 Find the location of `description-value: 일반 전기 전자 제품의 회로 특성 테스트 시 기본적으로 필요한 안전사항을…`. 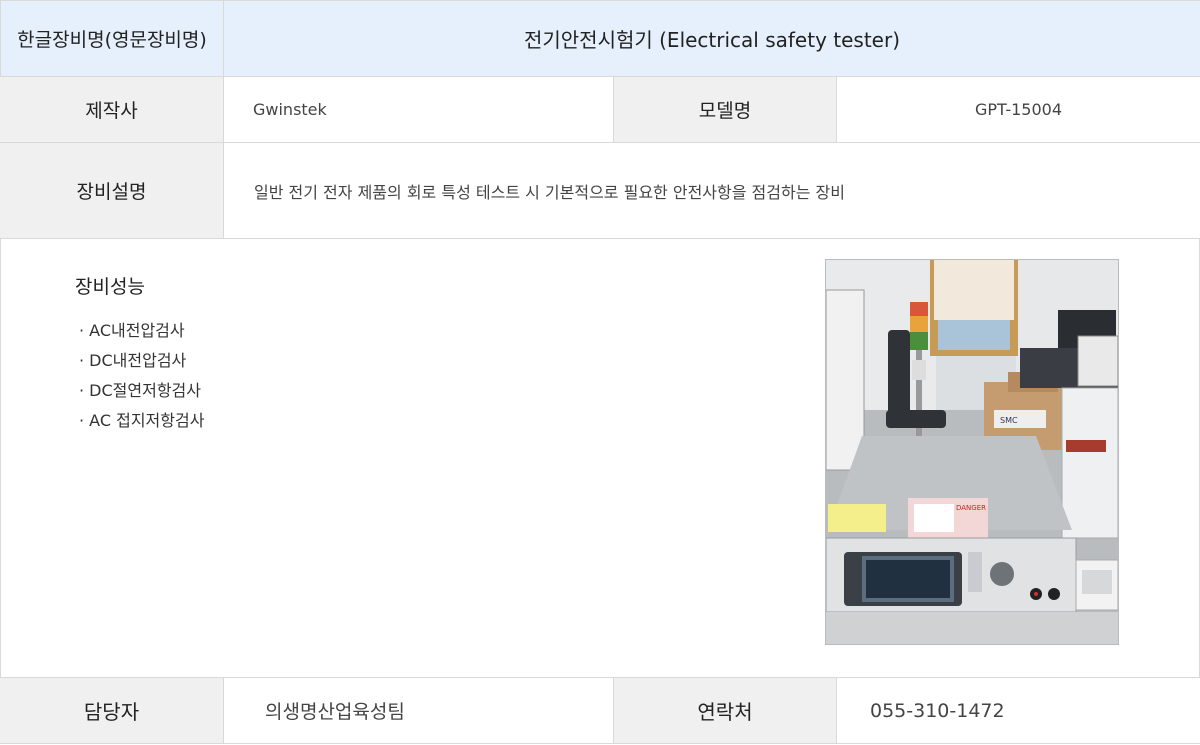

description-value: 일반 전기 전자 제품의 회로 특성 테스트 시 기본적으로 필요한 안전사항을… is located at coordinates (712, 190).